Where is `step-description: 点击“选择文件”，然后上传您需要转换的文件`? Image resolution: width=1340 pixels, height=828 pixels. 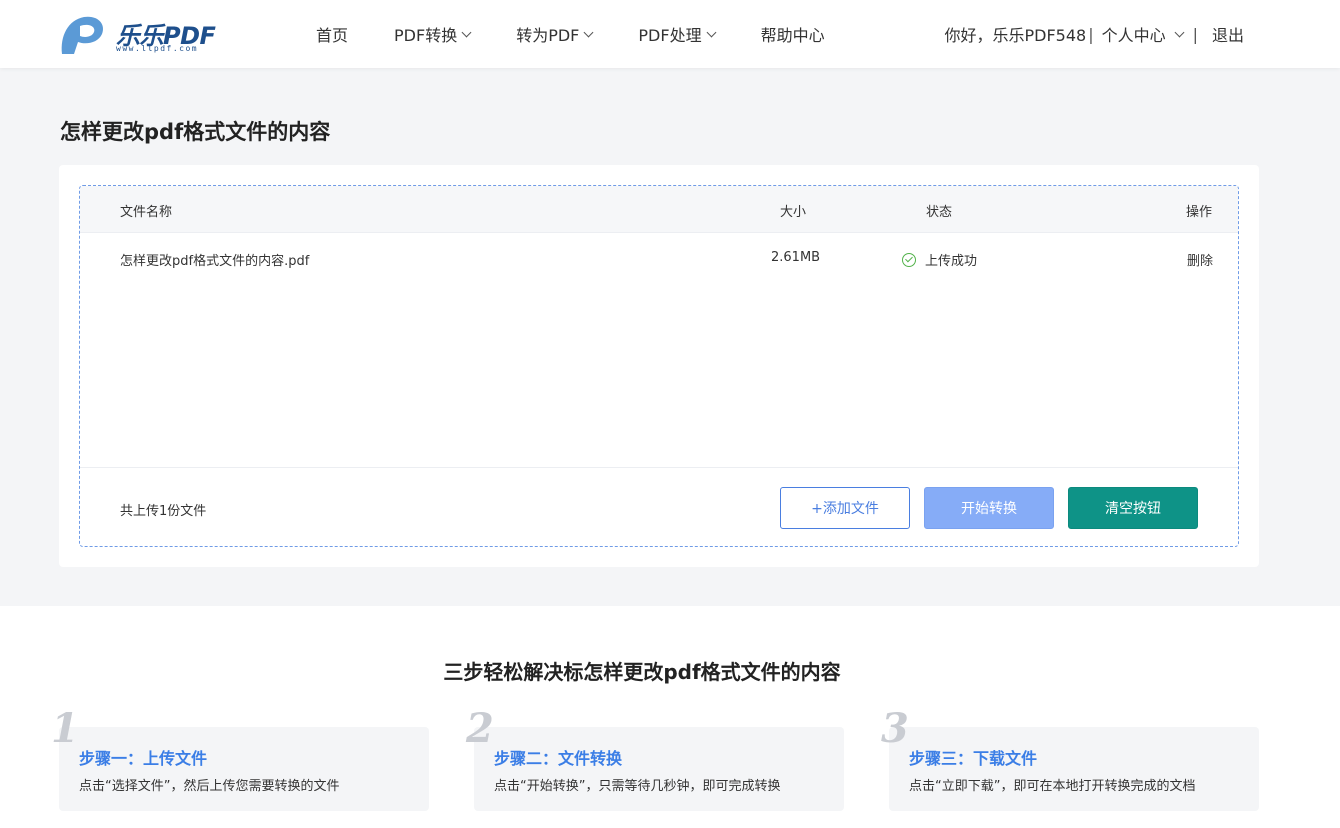 step-description: 点击“选择文件”，然后上传您需要转换的文件 is located at coordinates (209, 786).